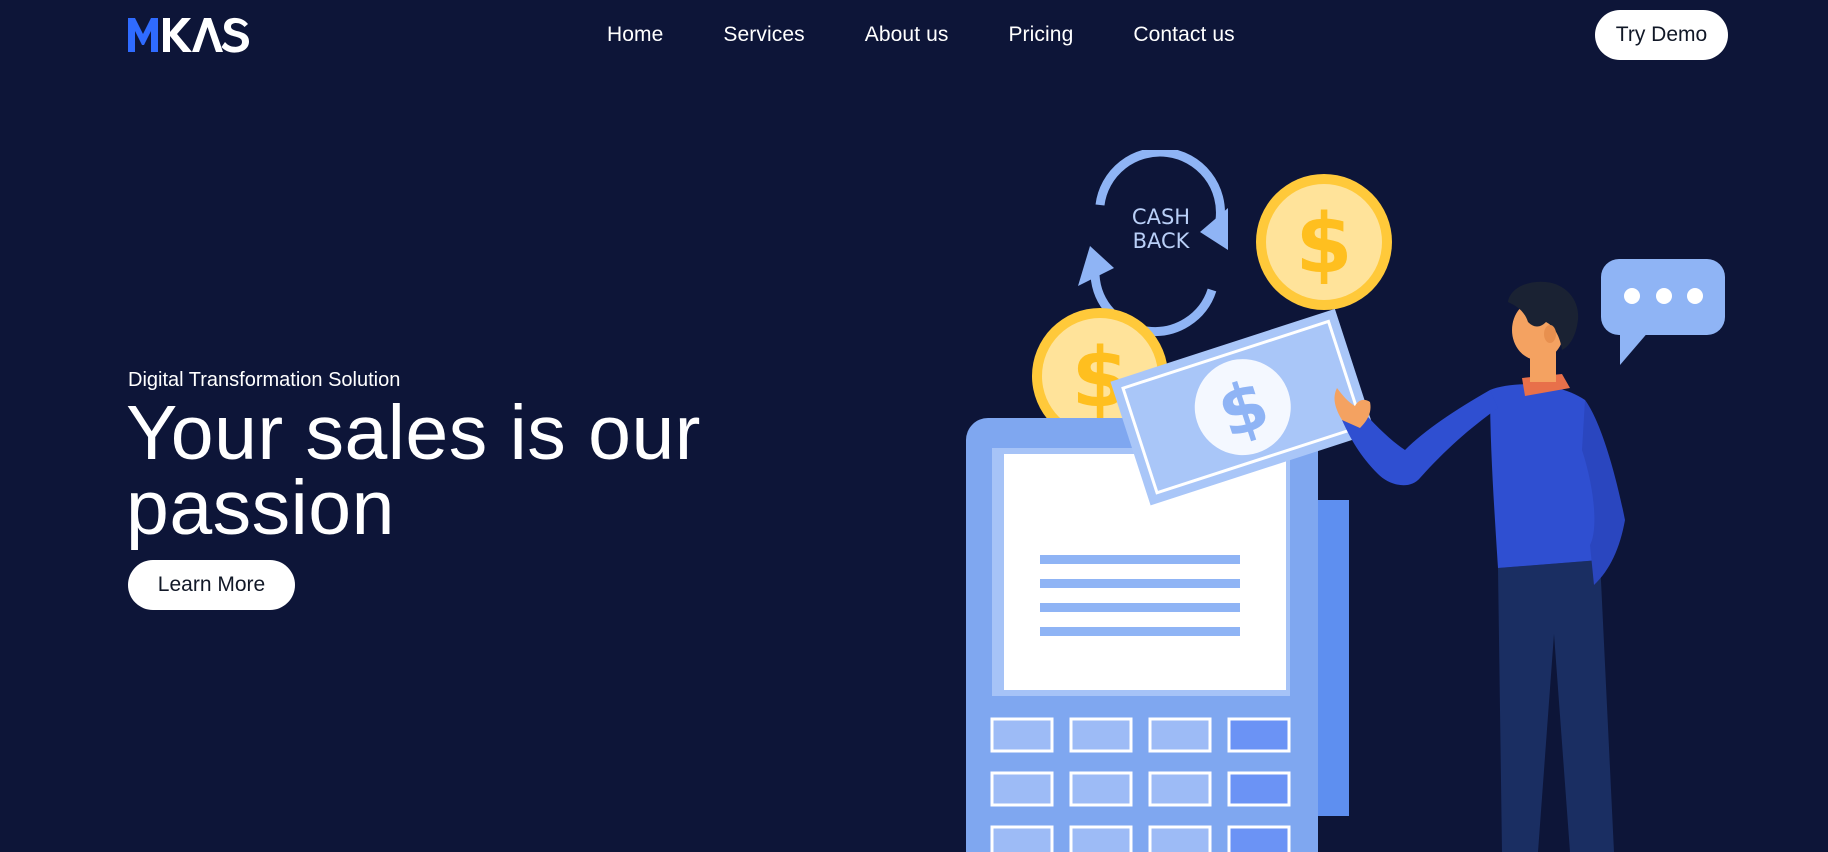 This screenshot has height=852, width=1828. What do you see at coordinates (1663, 312) in the screenshot?
I see `chat-bubble-icon` at bounding box center [1663, 312].